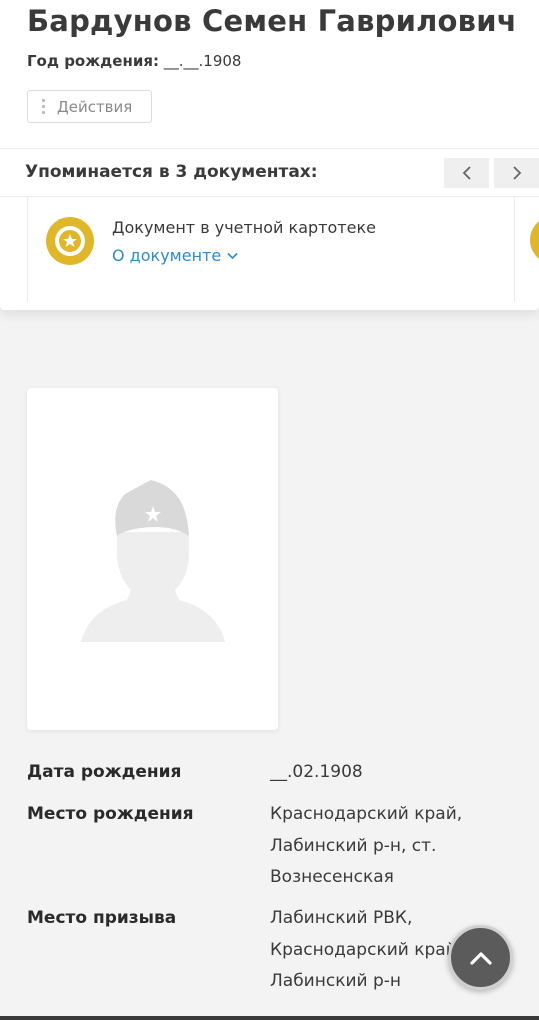  What do you see at coordinates (269, 1018) in the screenshot?
I see `bottom-bar` at bounding box center [269, 1018].